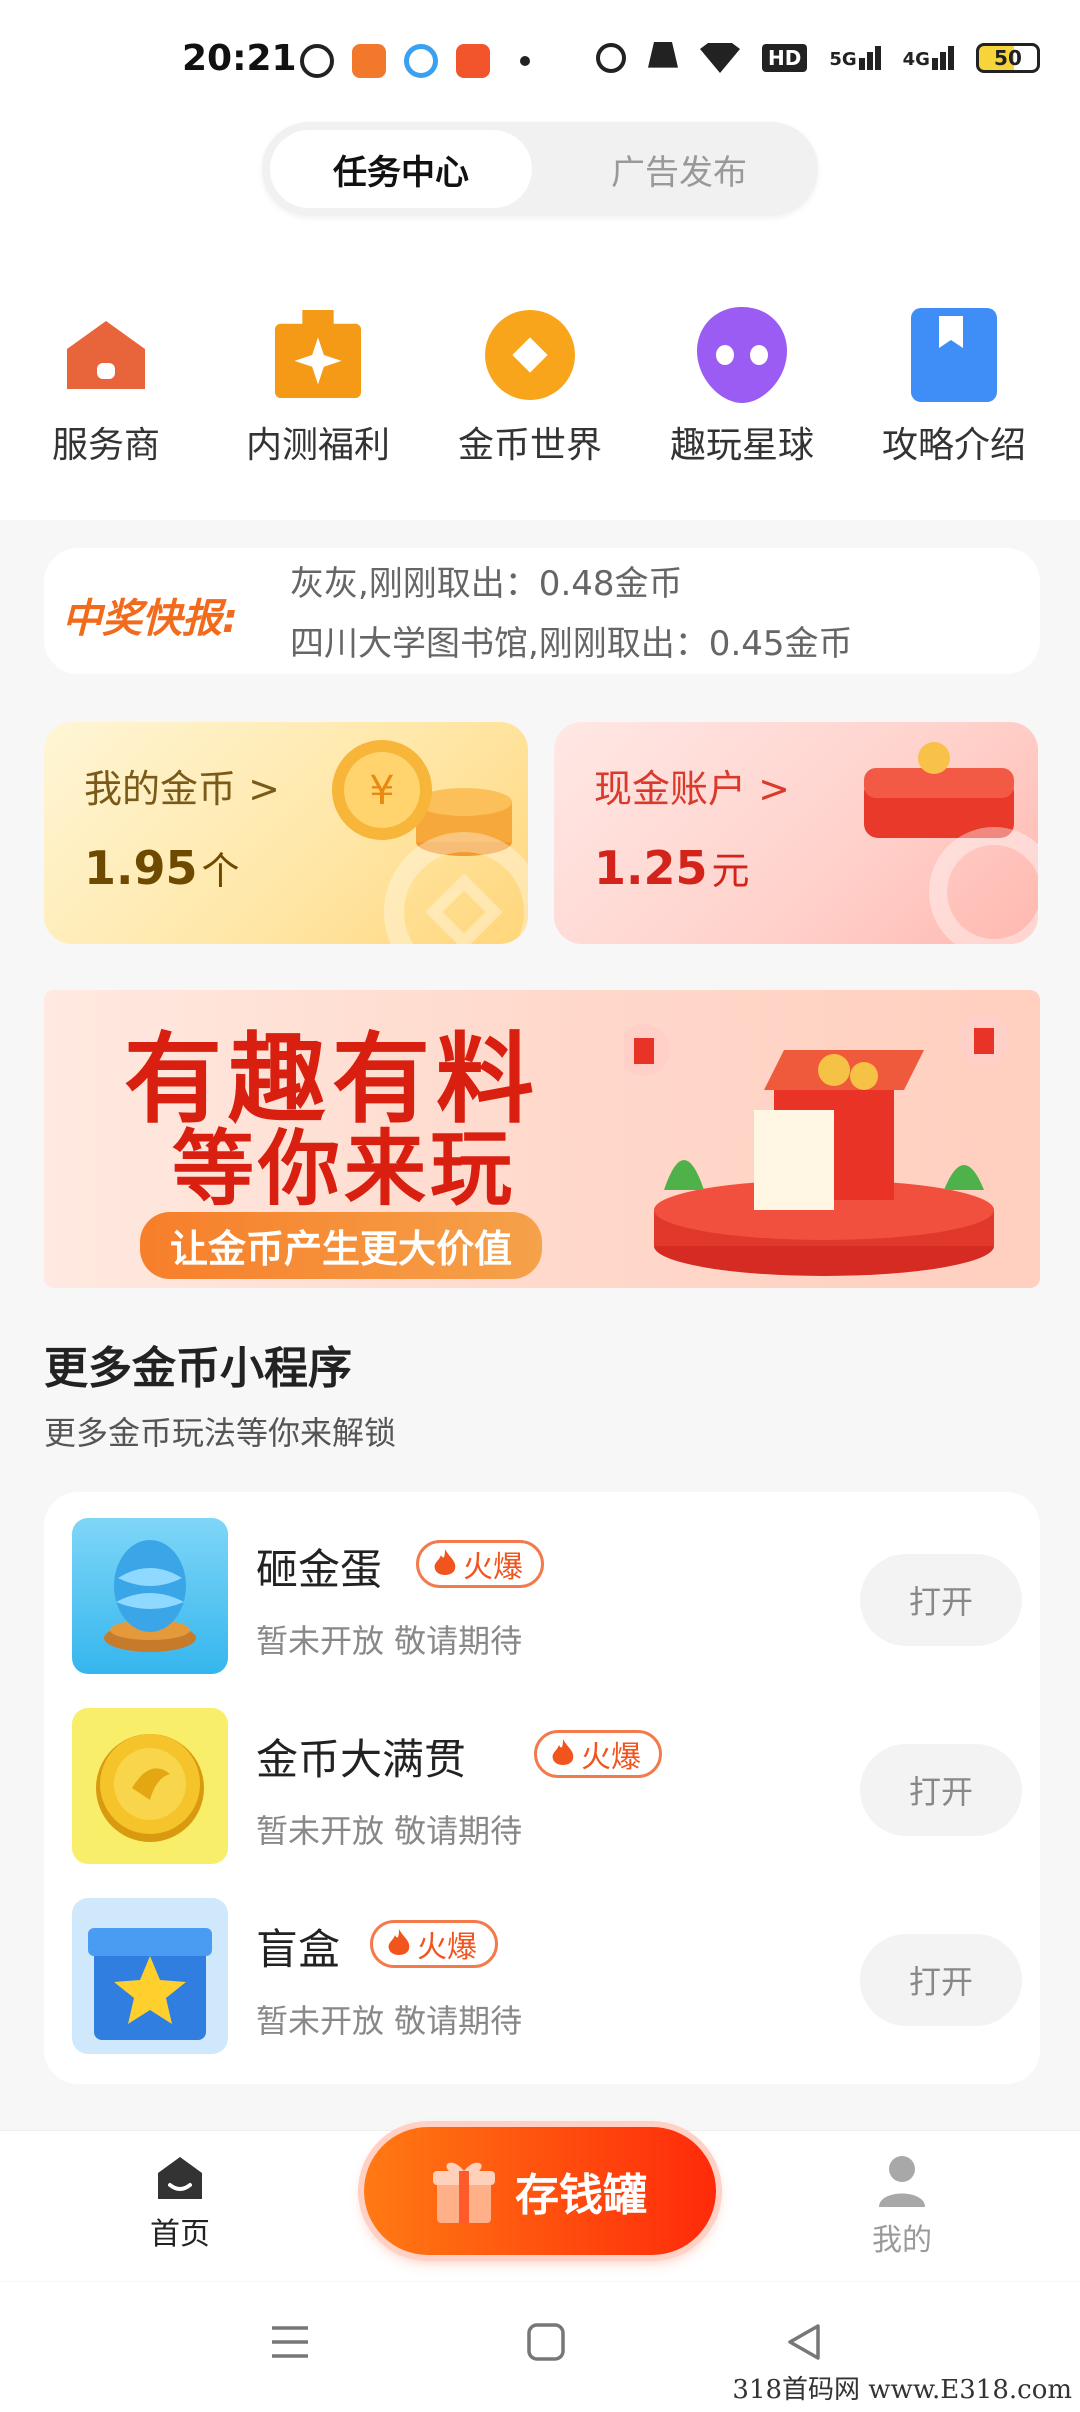 Image resolution: width=1080 pixels, height=2412 pixels. I want to click on list-item: 砸金蛋 火爆 暂未开放 敬请期待 打开, so click(547, 1598).